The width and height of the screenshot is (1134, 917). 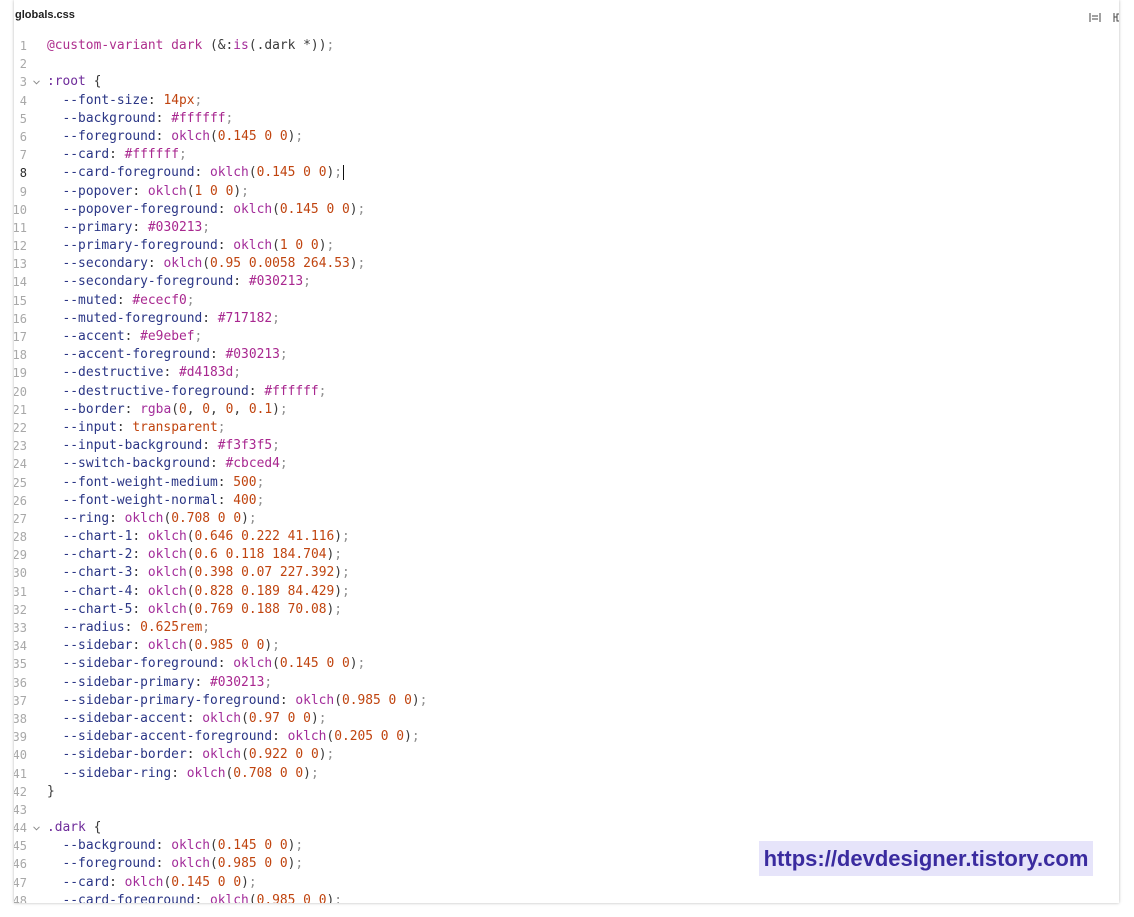 I want to click on wrap-icon, so click(x=1095, y=17).